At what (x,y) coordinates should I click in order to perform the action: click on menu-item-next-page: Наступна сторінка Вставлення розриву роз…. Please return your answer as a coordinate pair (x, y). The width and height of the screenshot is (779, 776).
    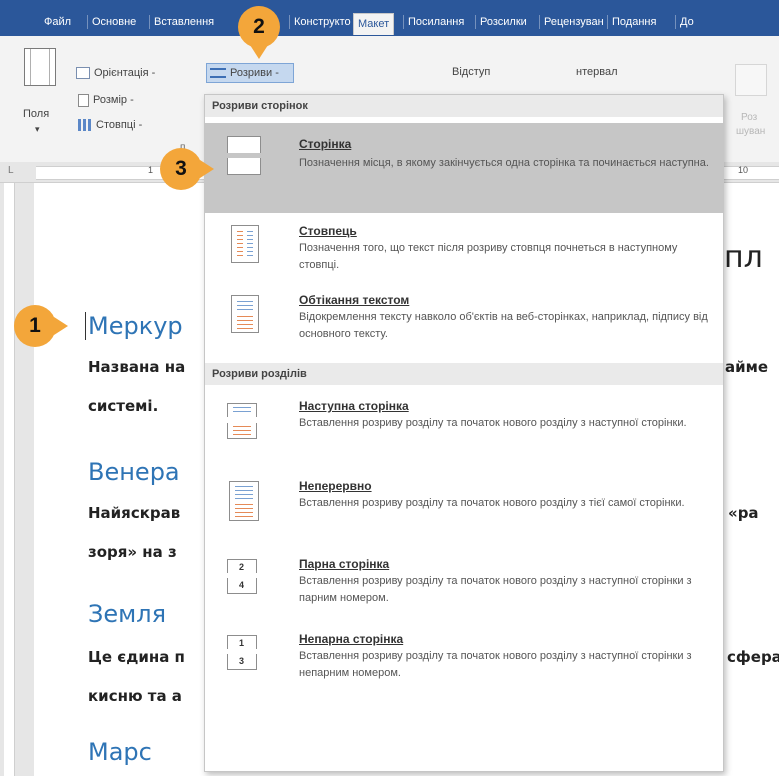
    Looking at the image, I should click on (464, 426).